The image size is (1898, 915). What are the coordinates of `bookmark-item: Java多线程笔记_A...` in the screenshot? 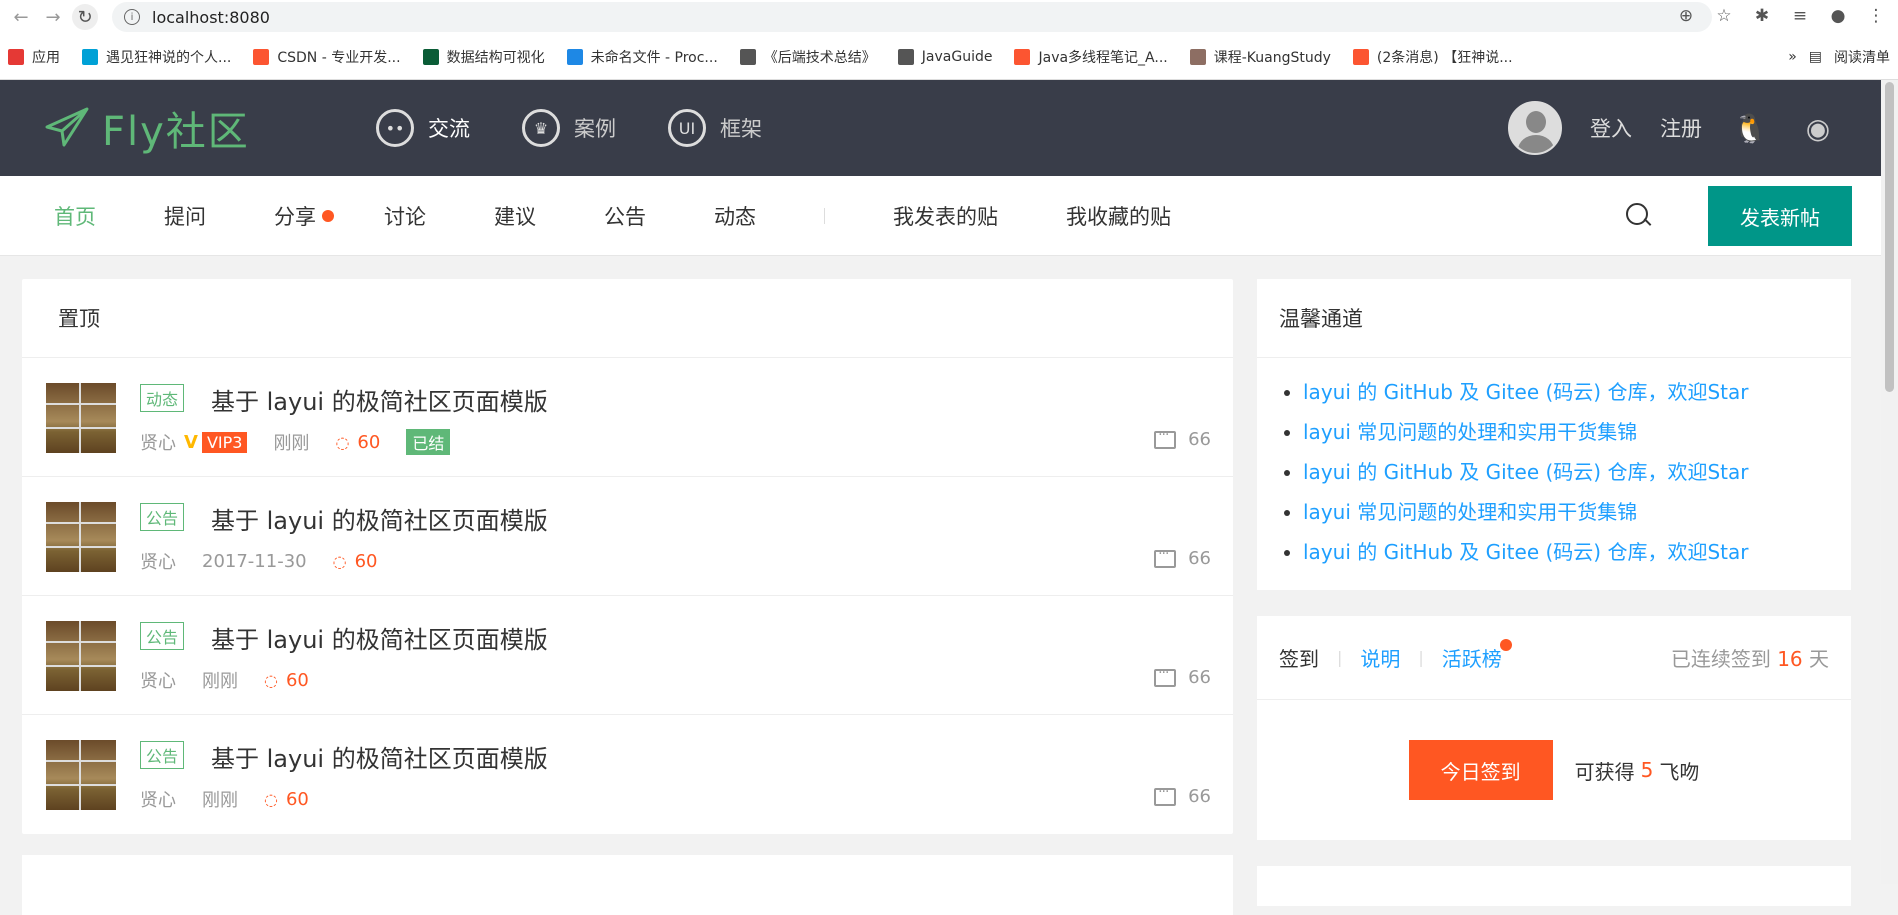 It's located at (1091, 57).